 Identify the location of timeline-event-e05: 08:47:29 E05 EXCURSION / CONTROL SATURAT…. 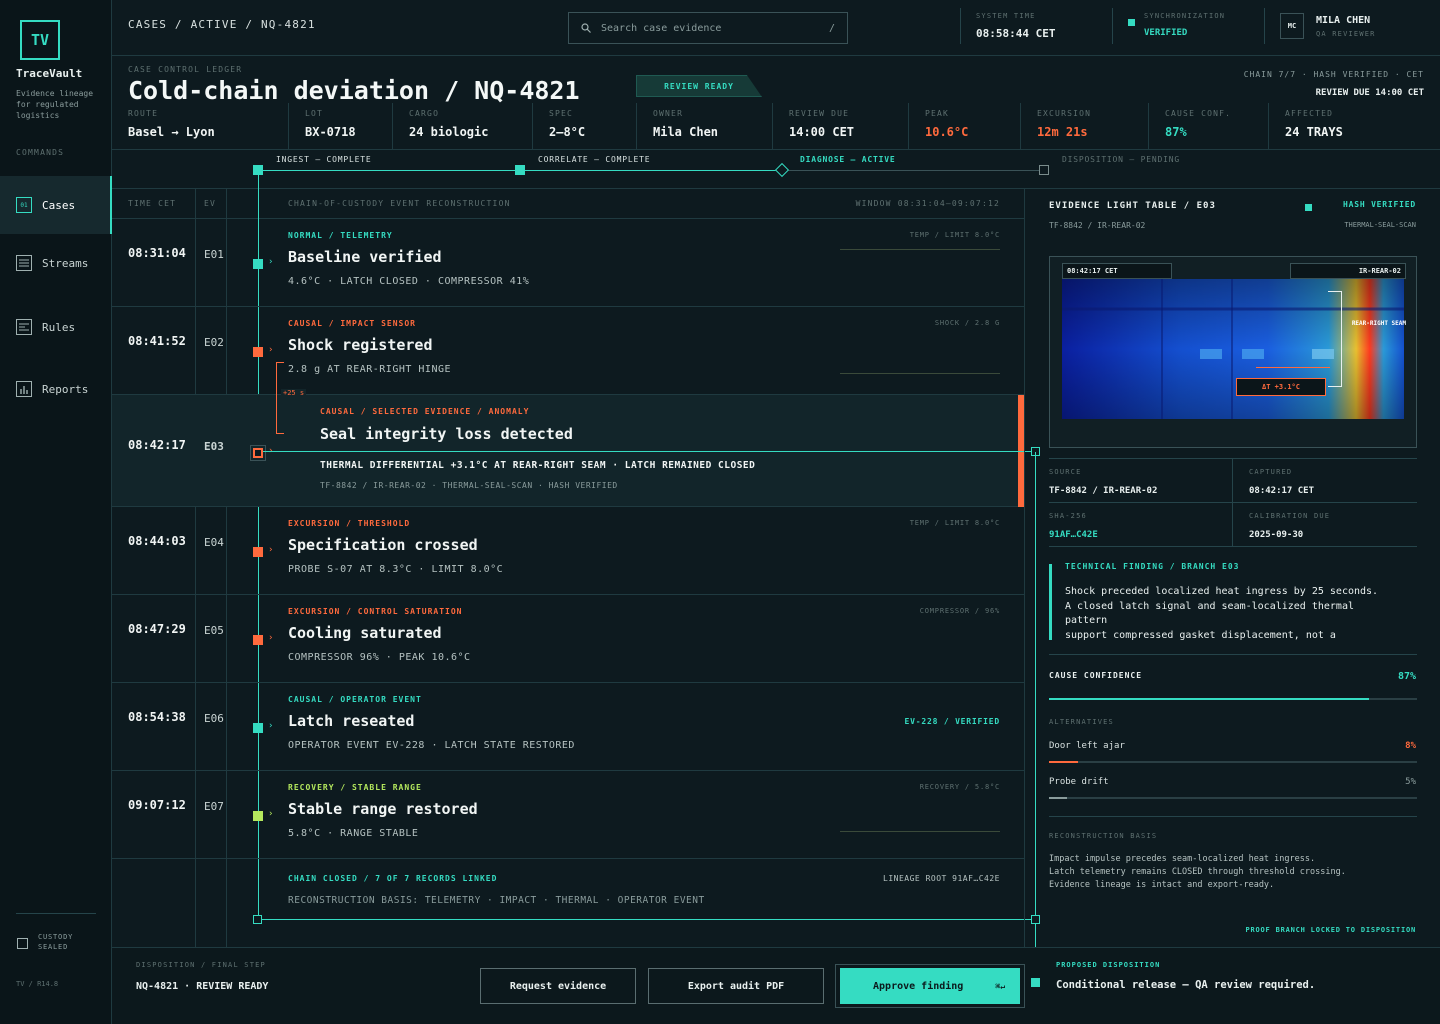
(568, 639).